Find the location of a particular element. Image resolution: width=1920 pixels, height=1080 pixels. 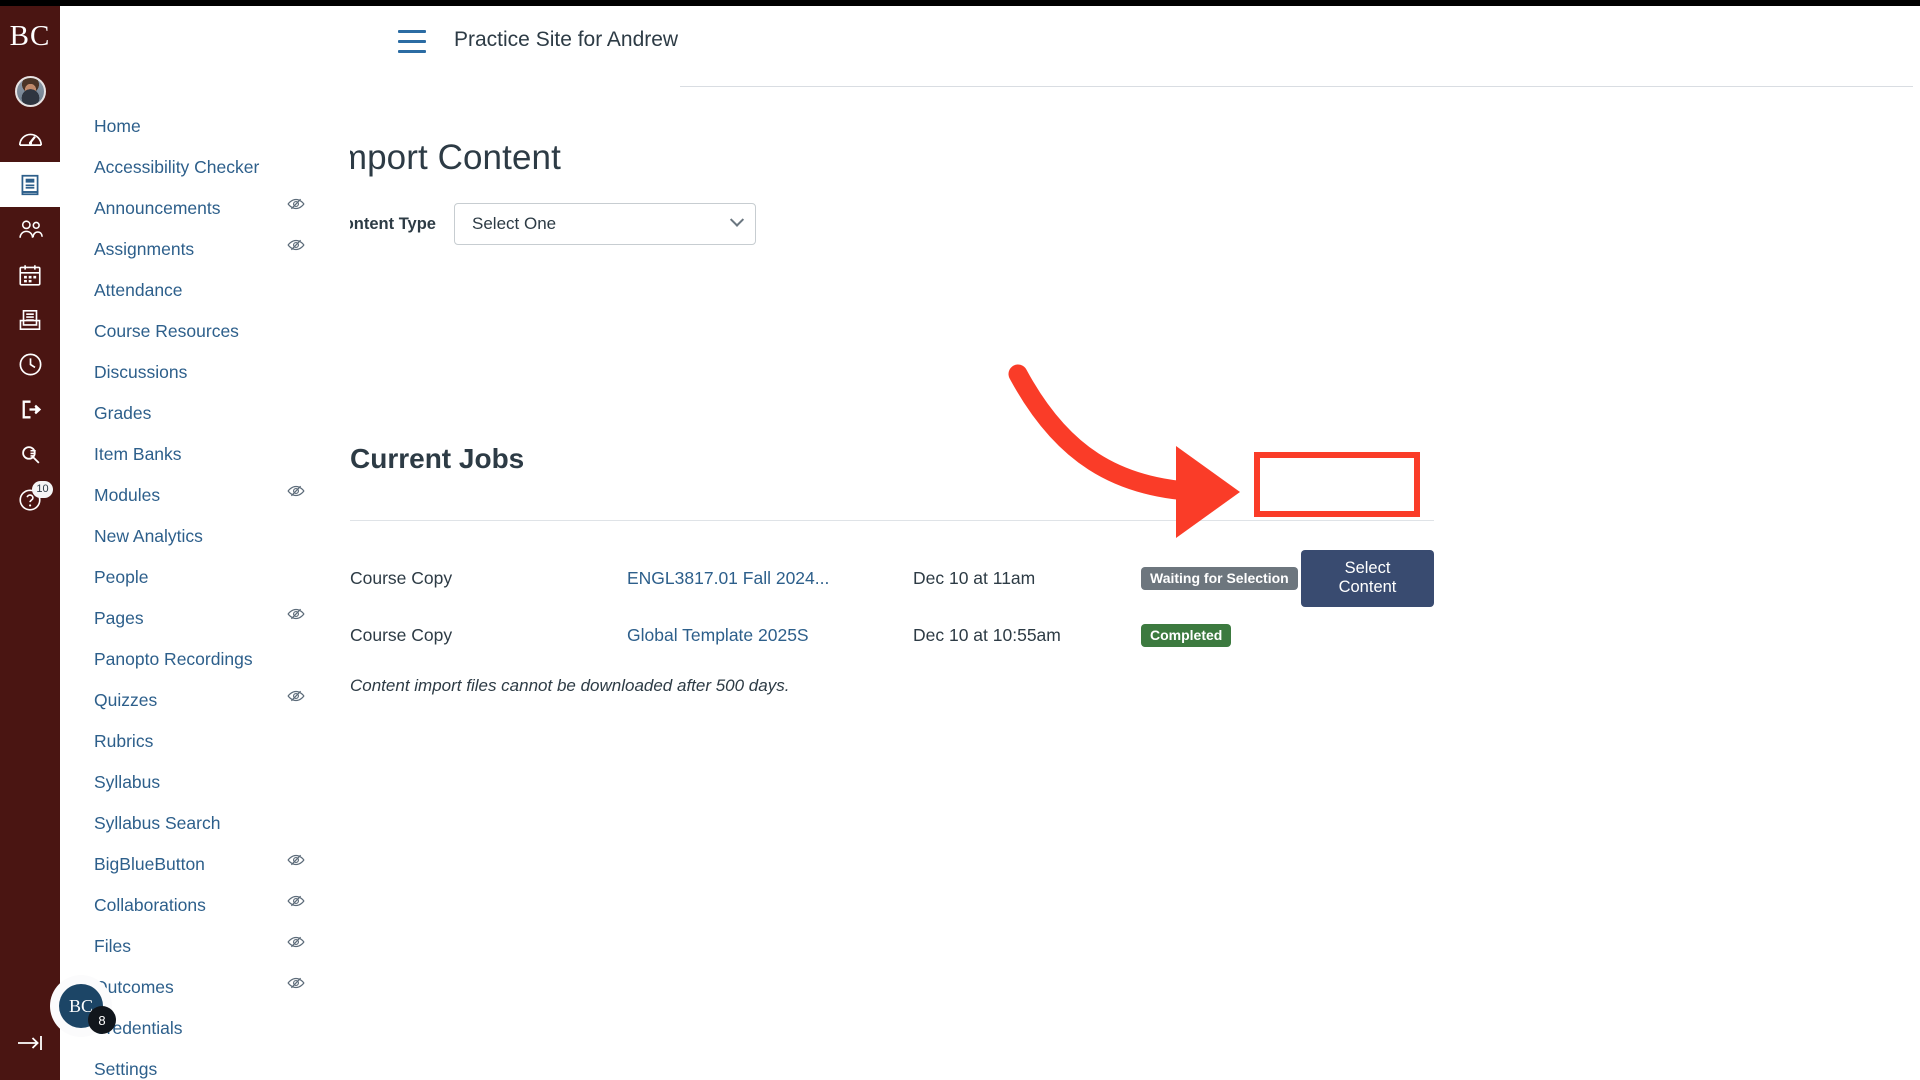

course-nav-item-panopto-recordings: Panopto Recordings is located at coordinates (205, 659).